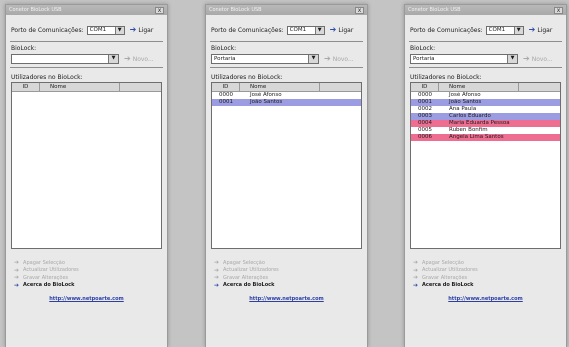 The height and width of the screenshot is (347, 569). Describe the element at coordinates (485, 123) in the screenshot. I see `table-row: 0004 Maria Eduarda Pessoa` at that location.